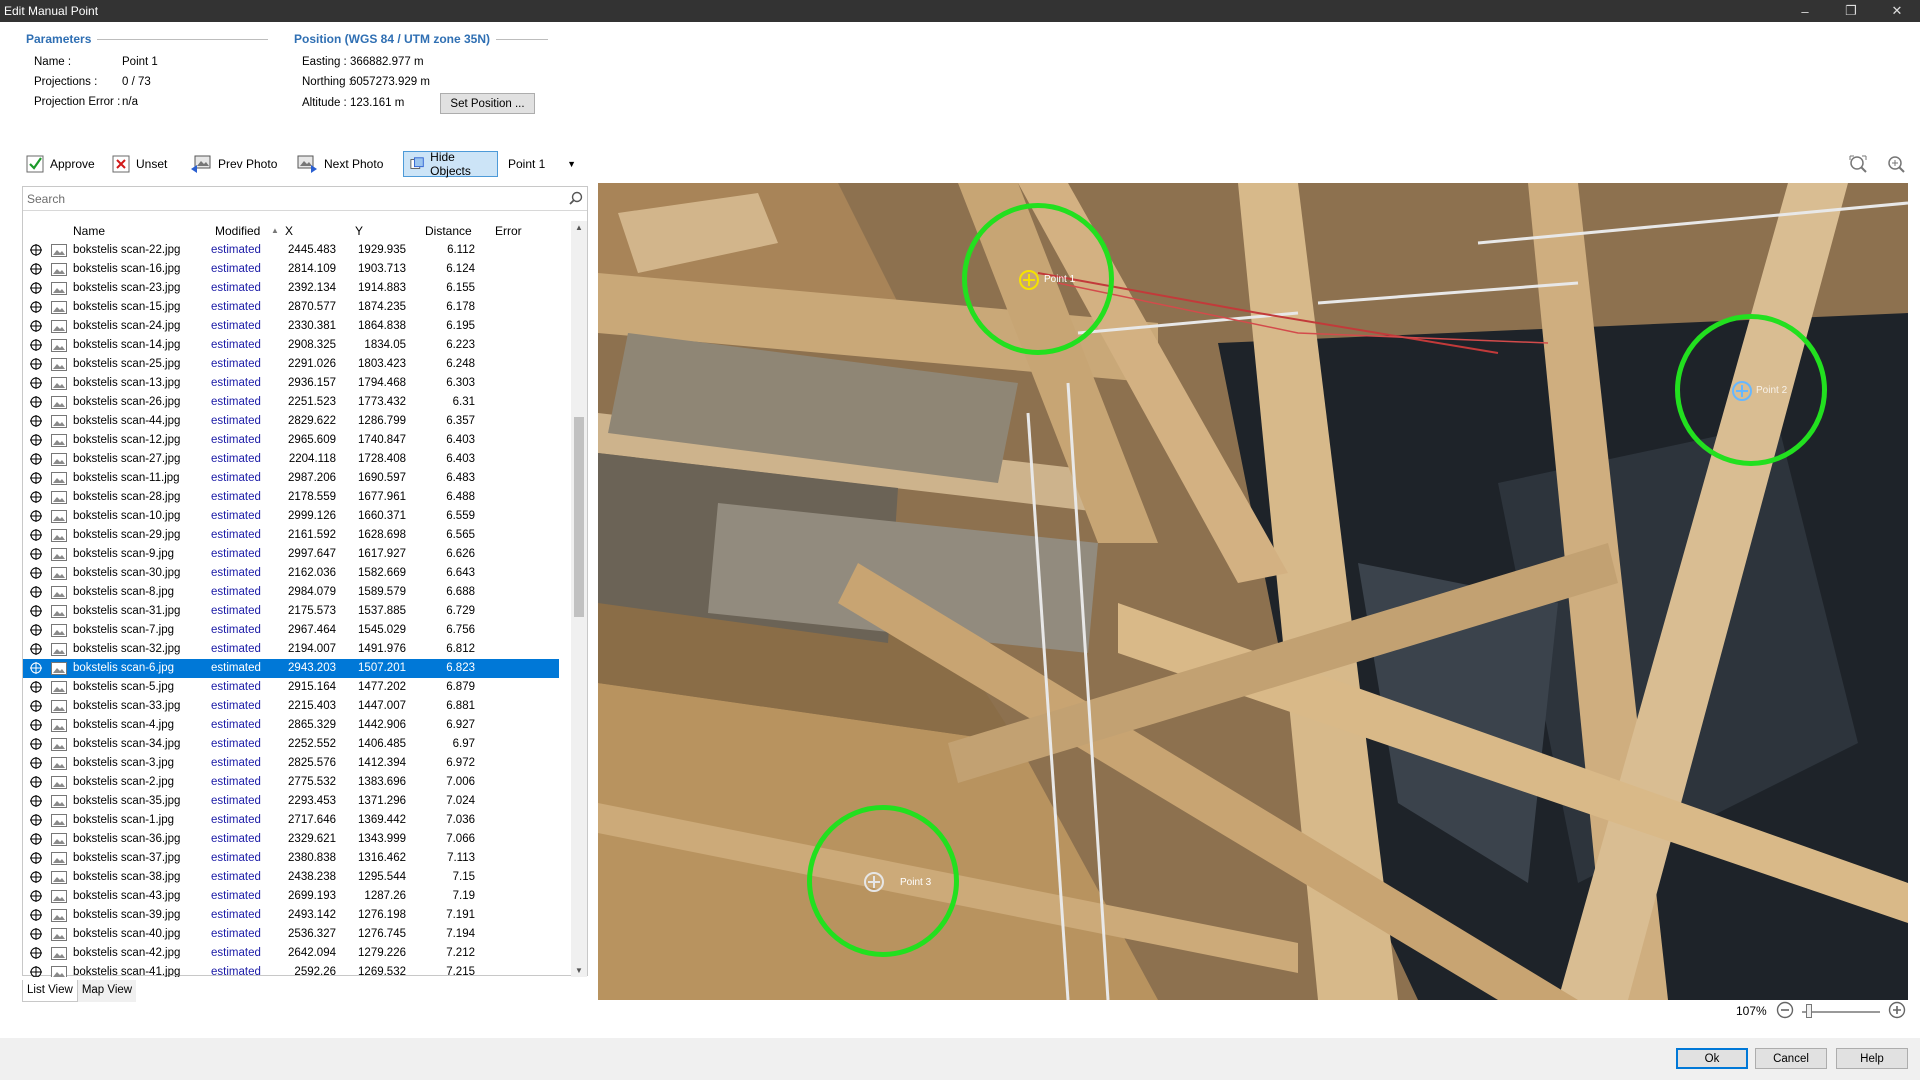 This screenshot has height=1080, width=1920. I want to click on zoom-in-tool-button, so click(1896, 164).